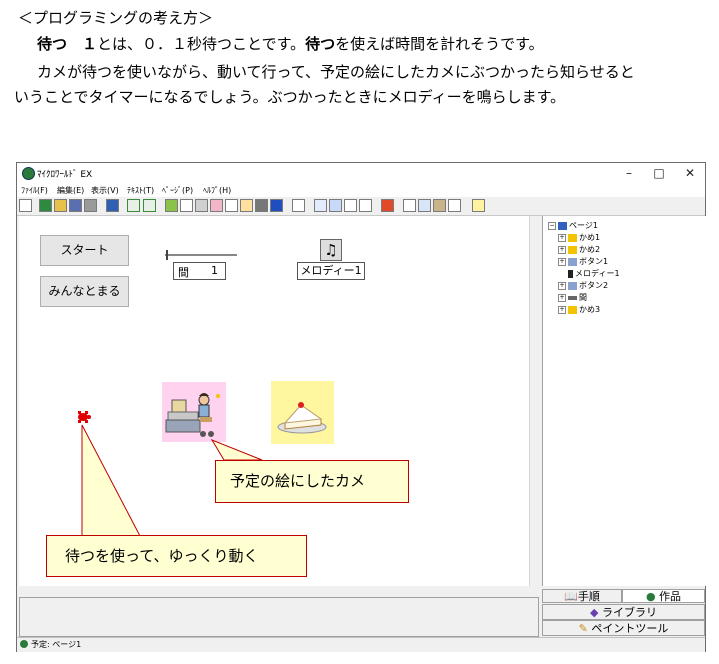  What do you see at coordinates (236, 449) in the screenshot?
I see `callout-pointer-scheduled` at bounding box center [236, 449].